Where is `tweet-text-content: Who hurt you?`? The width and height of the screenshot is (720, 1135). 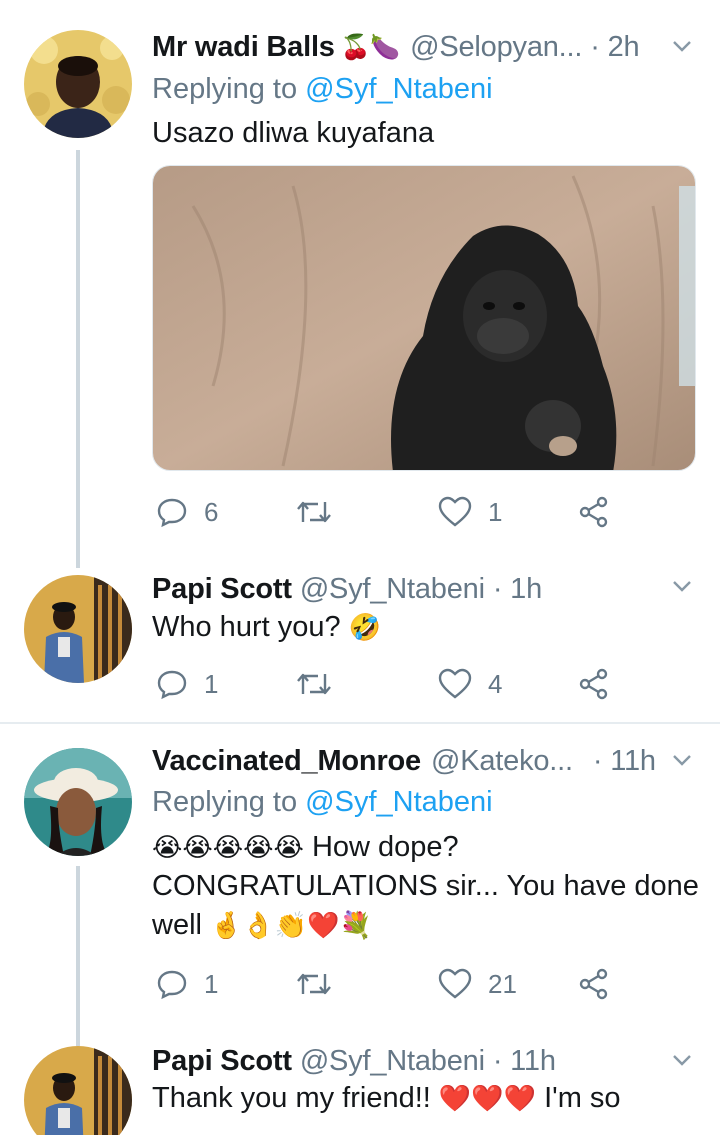
tweet-text-content: Who hurt you? is located at coordinates (246, 627).